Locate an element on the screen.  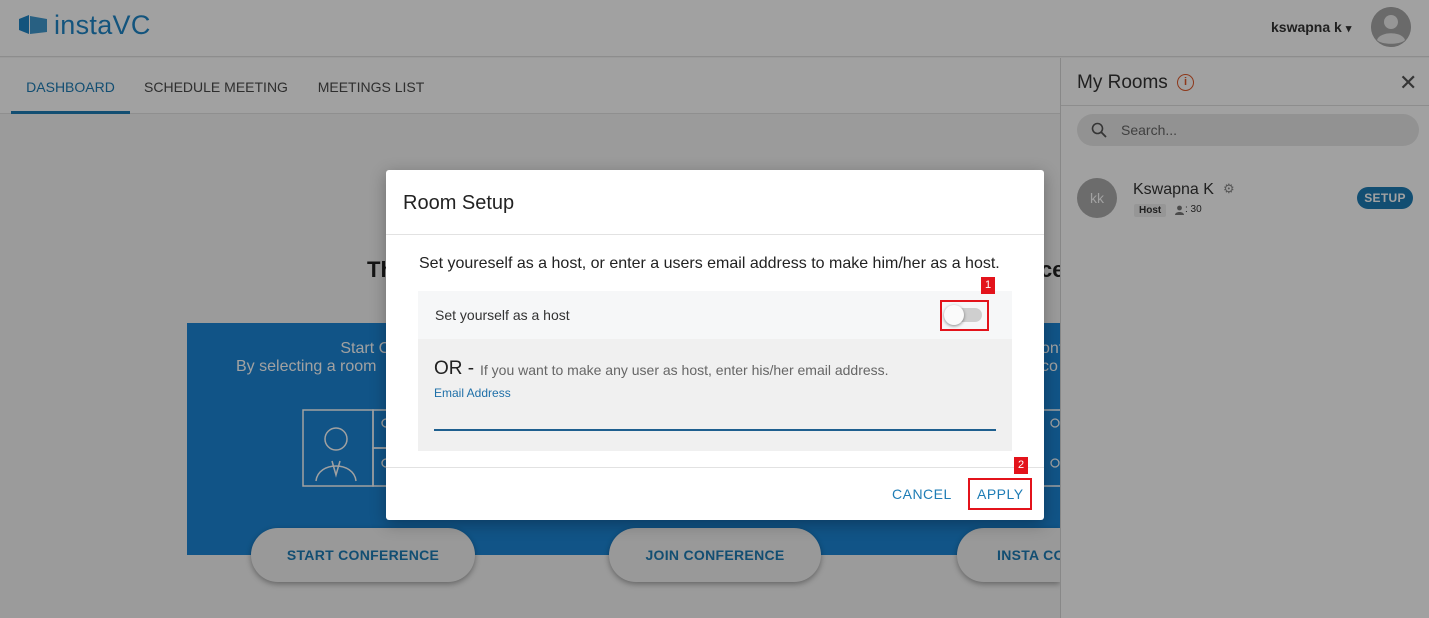
host-toggle-label: Set yourself as a host is located at coordinates (502, 315).